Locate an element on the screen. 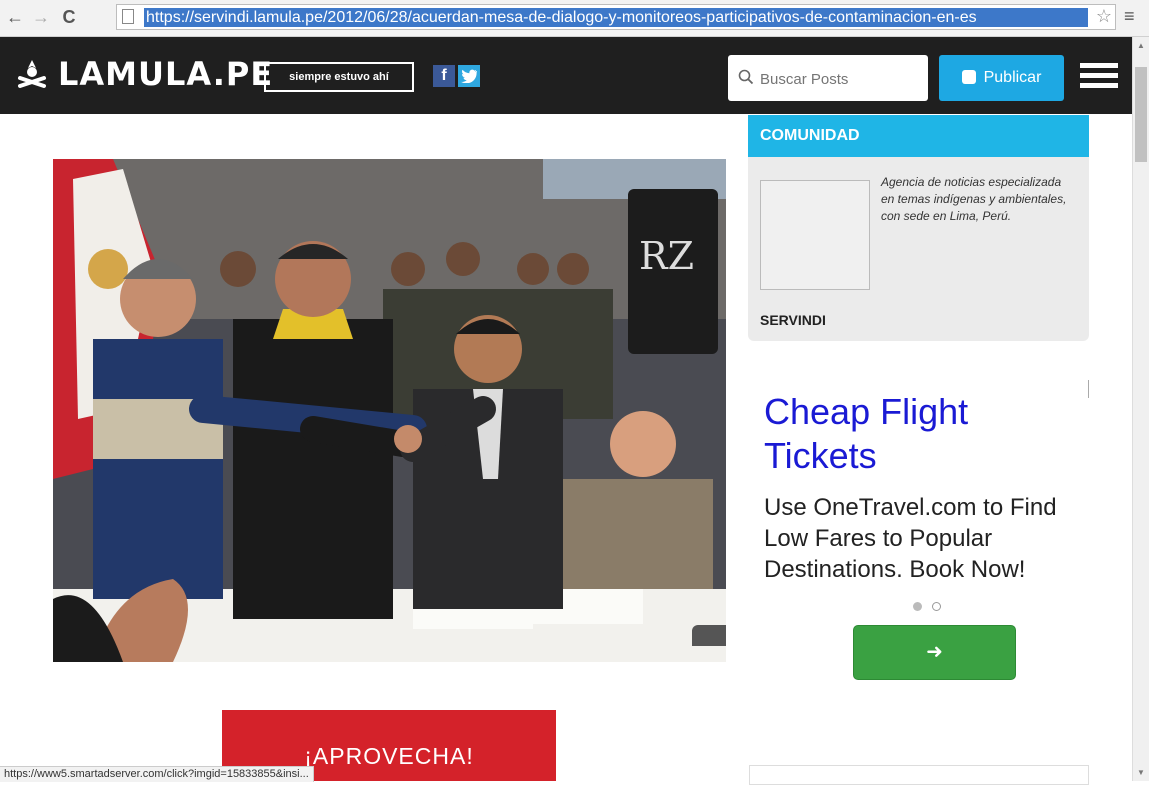 The width and height of the screenshot is (1149, 785). site-logo: LAMULA.PE is located at coordinates (143, 74).